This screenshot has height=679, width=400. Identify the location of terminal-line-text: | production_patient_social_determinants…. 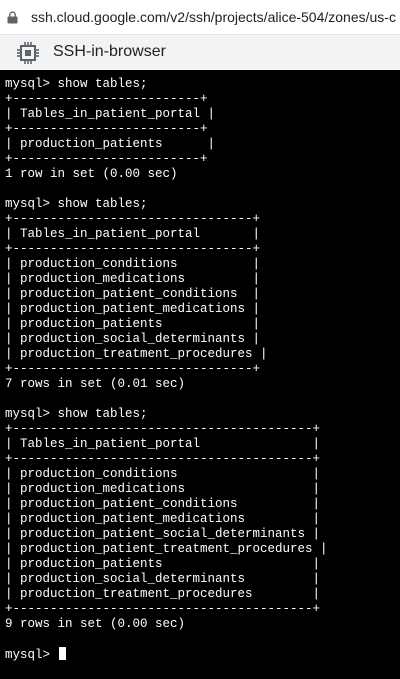
(163, 534).